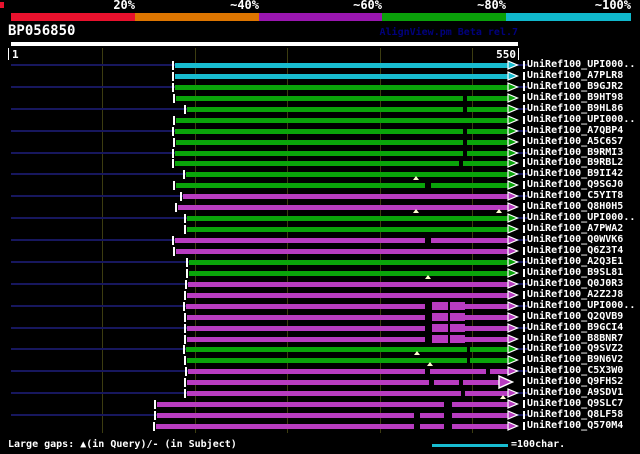 The height and width of the screenshot is (454, 640). I want to click on hit-label: UniRef100_B9N6V2, so click(575, 360).